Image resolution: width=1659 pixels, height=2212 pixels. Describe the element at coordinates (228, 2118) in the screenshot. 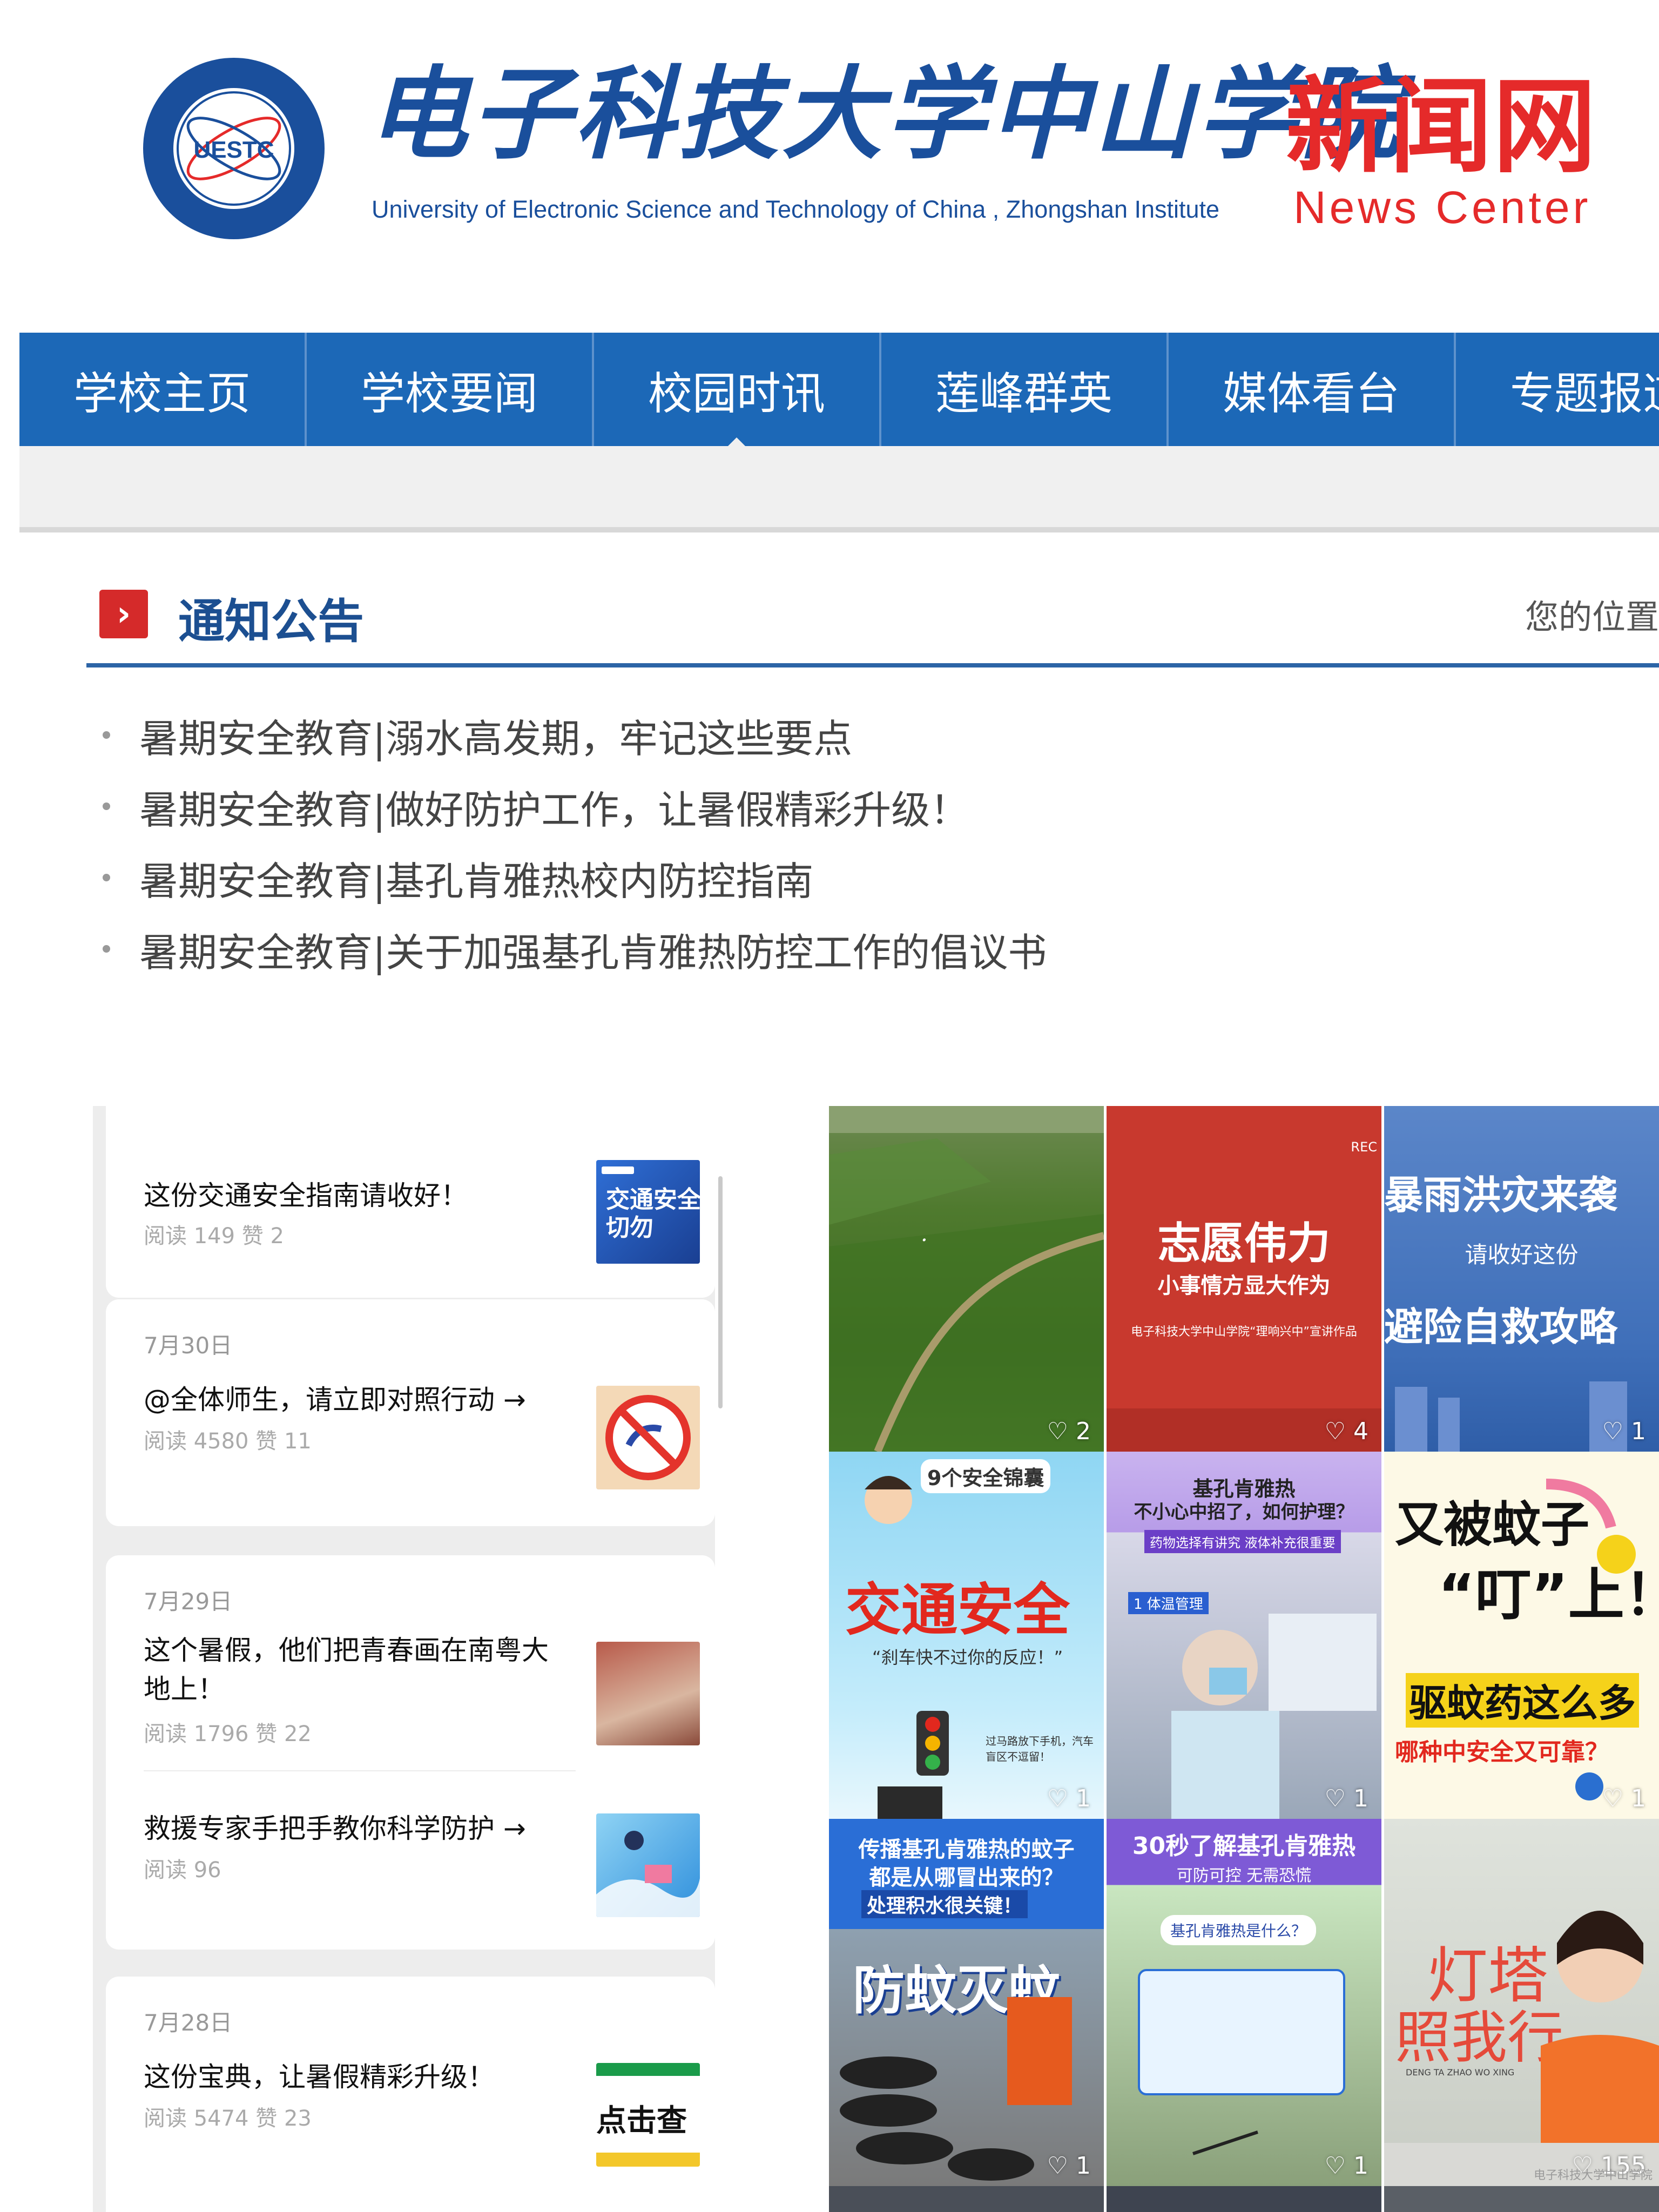

I see `article-meta: 阅读 5474 赞 23` at that location.